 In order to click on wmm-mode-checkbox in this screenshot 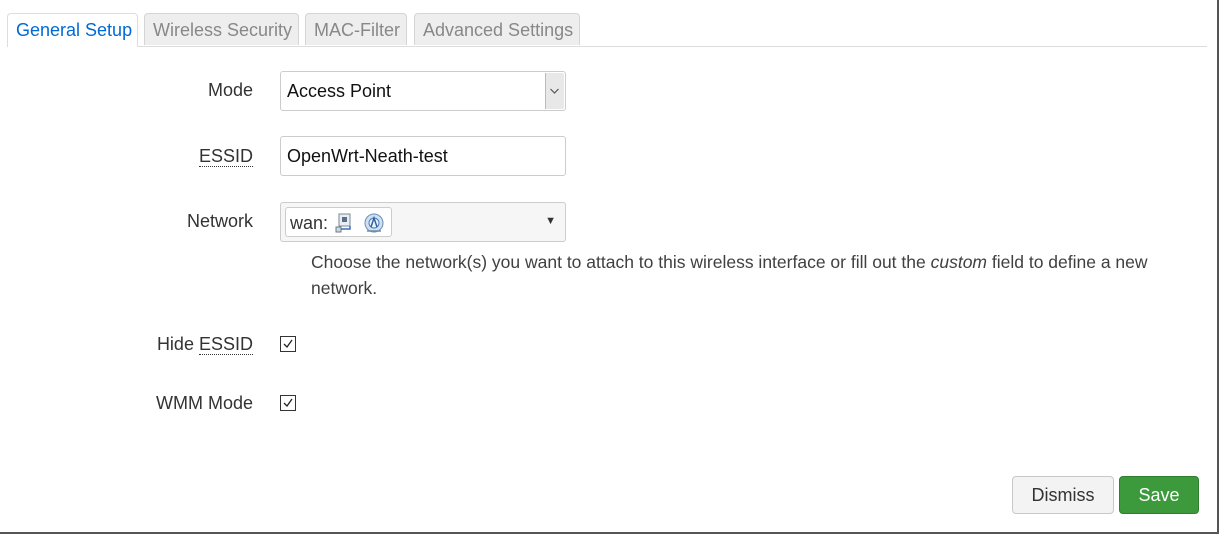, I will do `click(288, 403)`.